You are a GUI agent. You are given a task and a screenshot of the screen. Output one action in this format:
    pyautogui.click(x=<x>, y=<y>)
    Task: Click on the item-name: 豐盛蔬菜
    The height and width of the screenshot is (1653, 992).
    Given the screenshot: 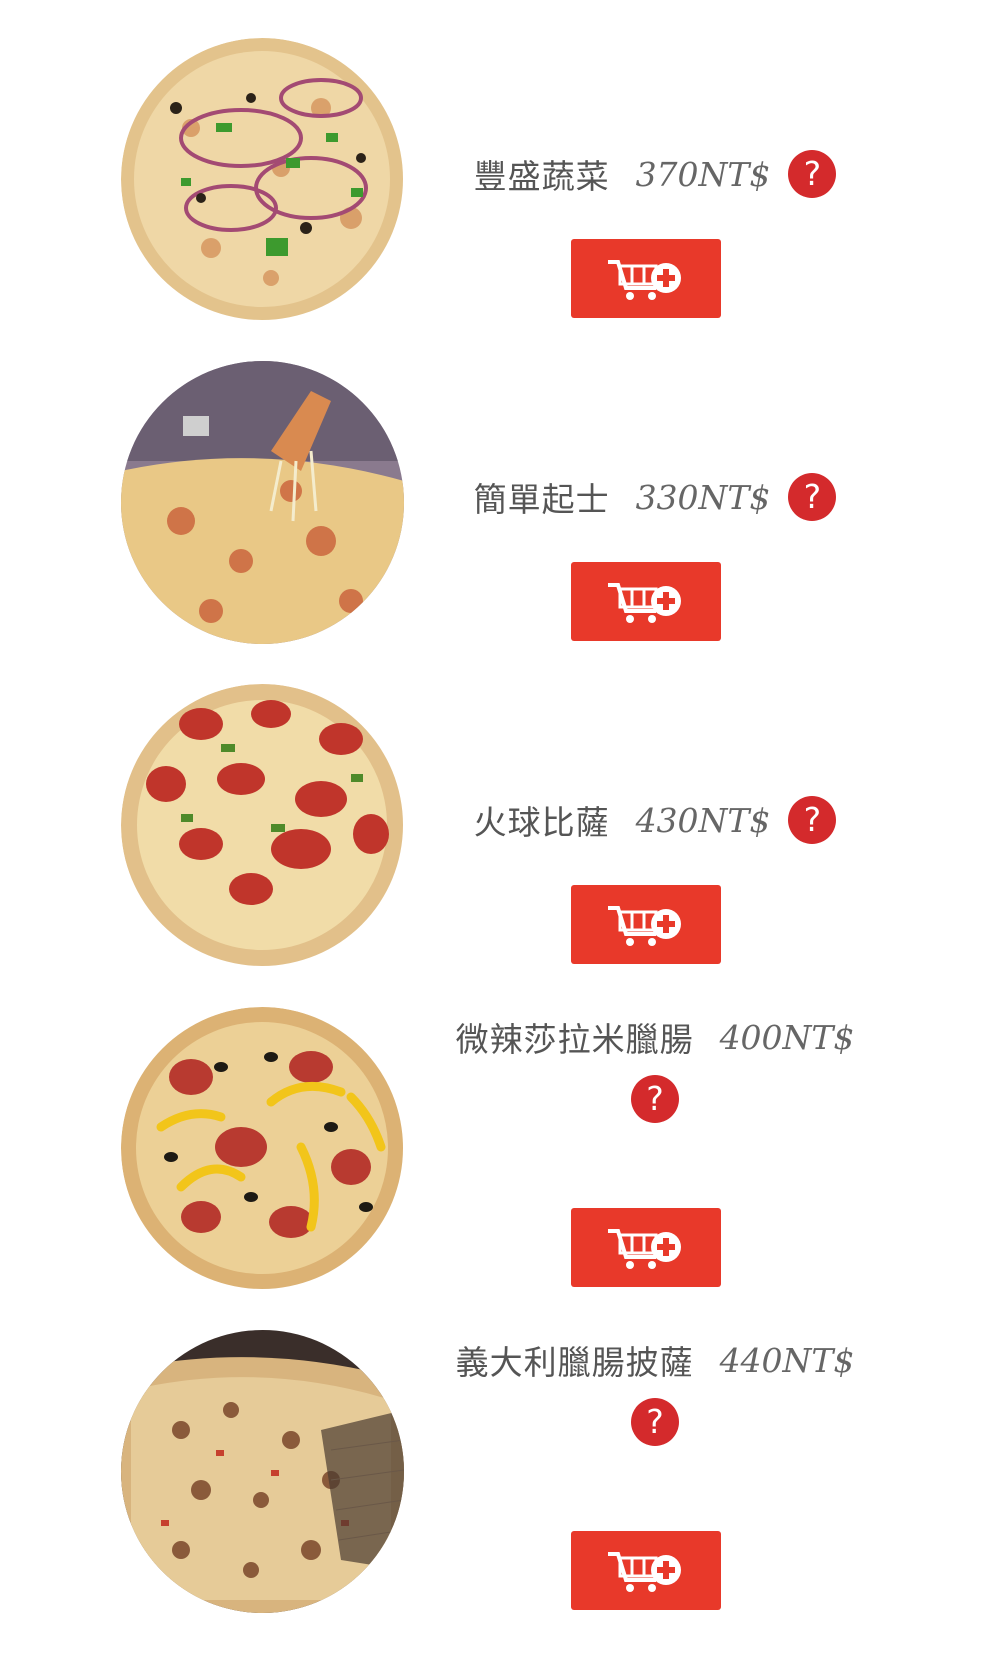 What is the action you would take?
    pyautogui.click(x=541, y=176)
    